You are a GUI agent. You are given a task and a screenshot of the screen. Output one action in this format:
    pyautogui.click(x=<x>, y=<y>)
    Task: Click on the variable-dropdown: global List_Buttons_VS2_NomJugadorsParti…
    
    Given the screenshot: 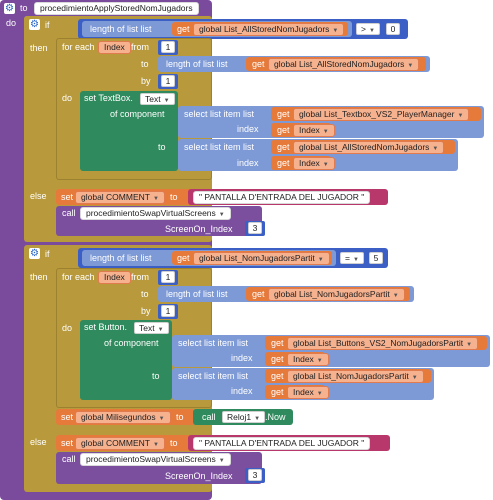 What is the action you would take?
    pyautogui.click(x=383, y=343)
    